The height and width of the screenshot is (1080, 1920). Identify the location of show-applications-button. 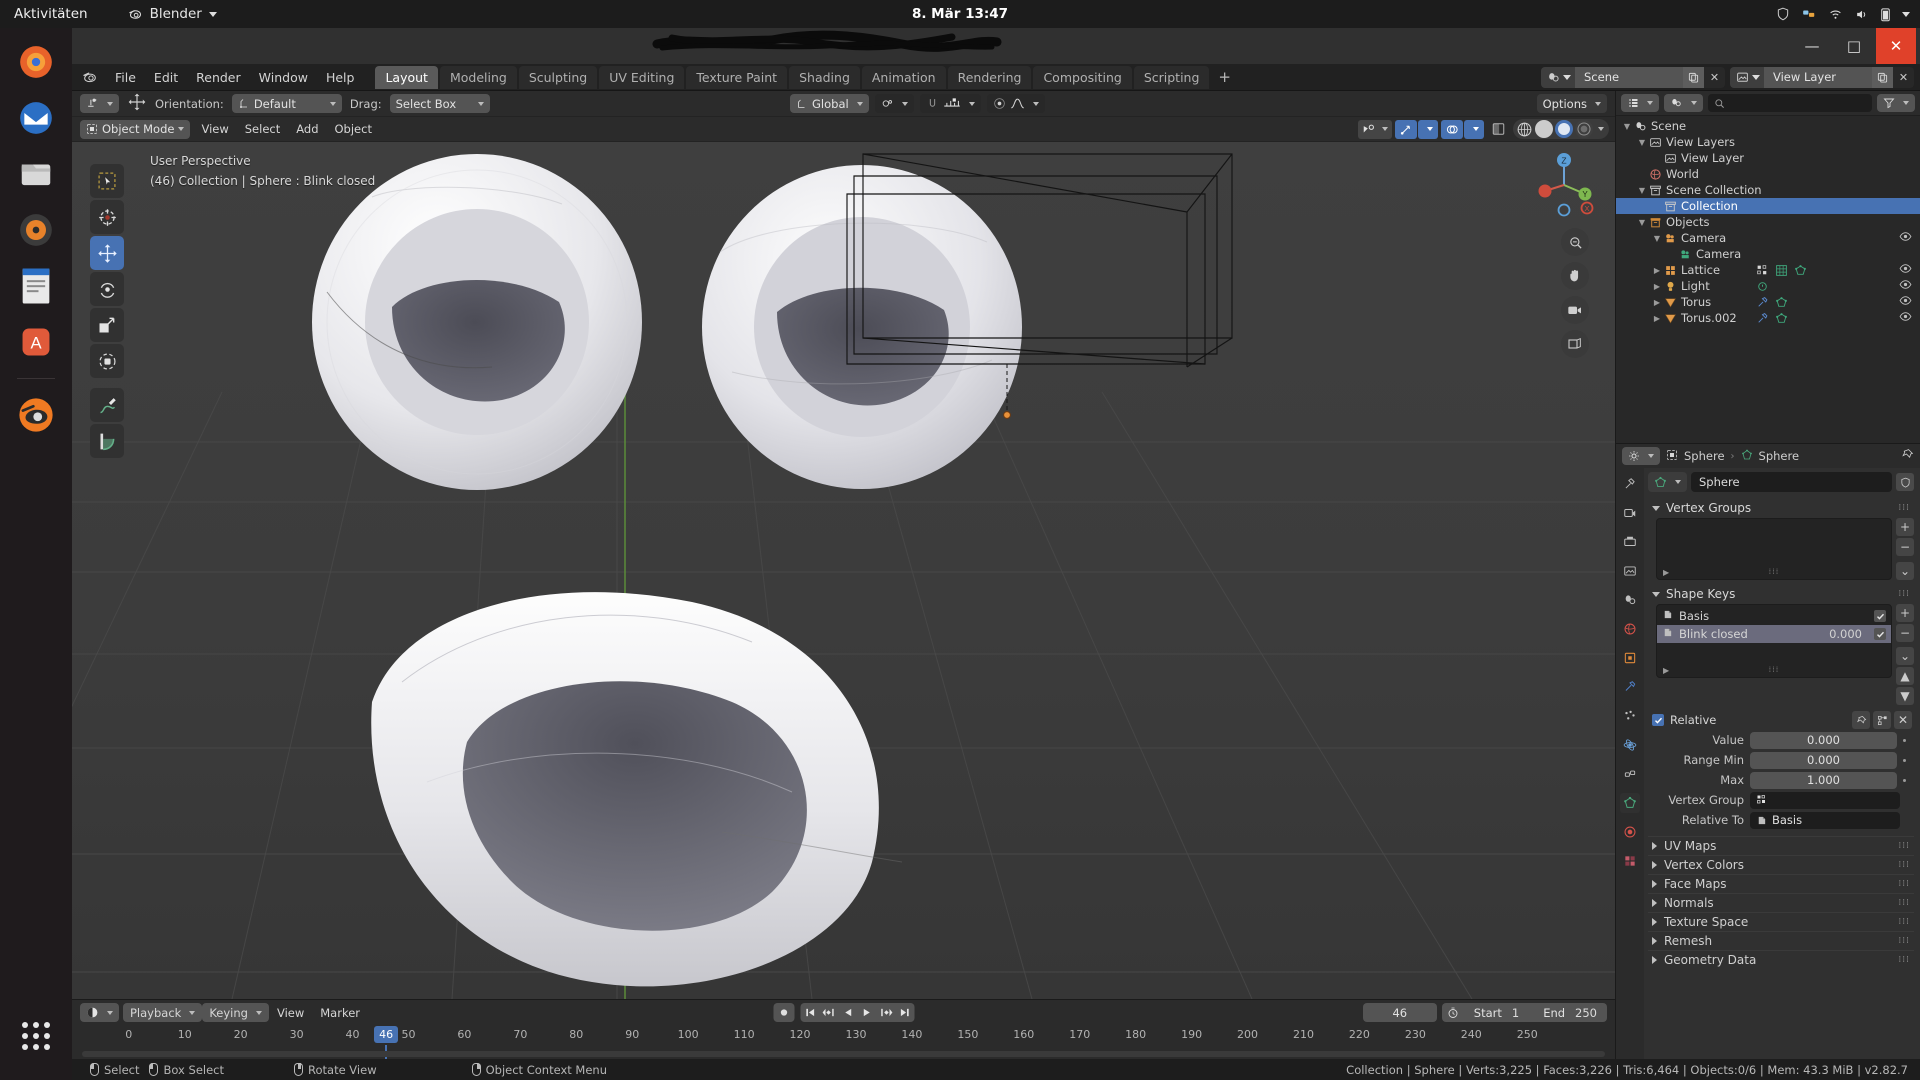
(36, 1036).